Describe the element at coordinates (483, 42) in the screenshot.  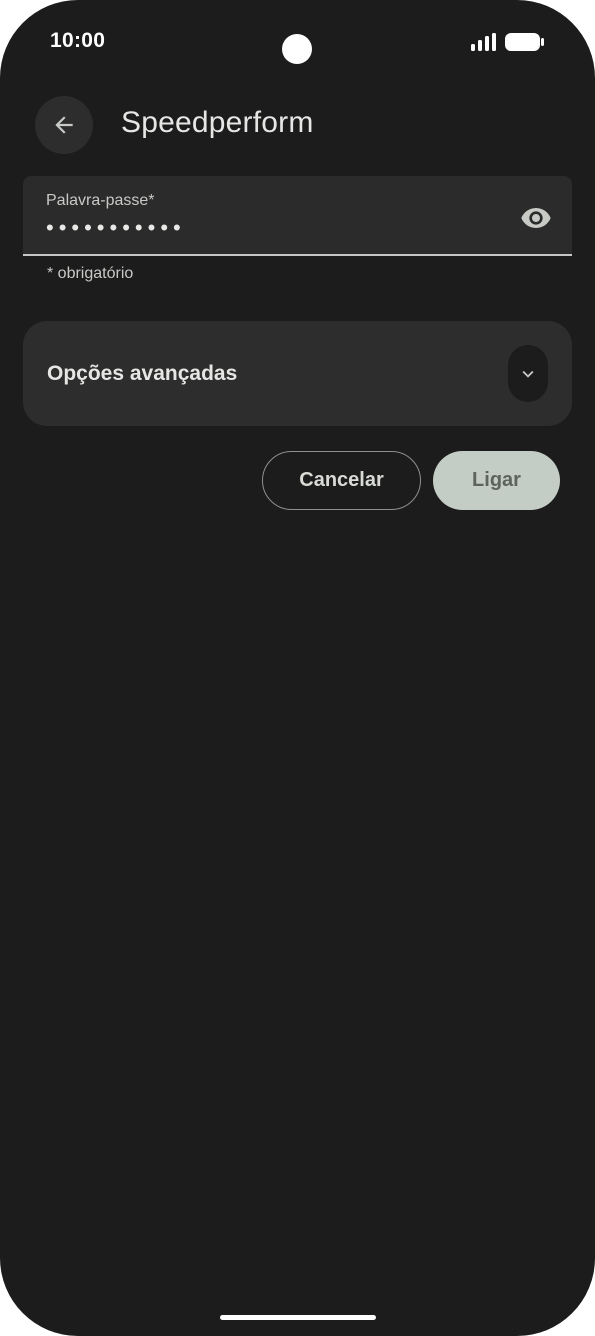
I see `signal-icon` at that location.